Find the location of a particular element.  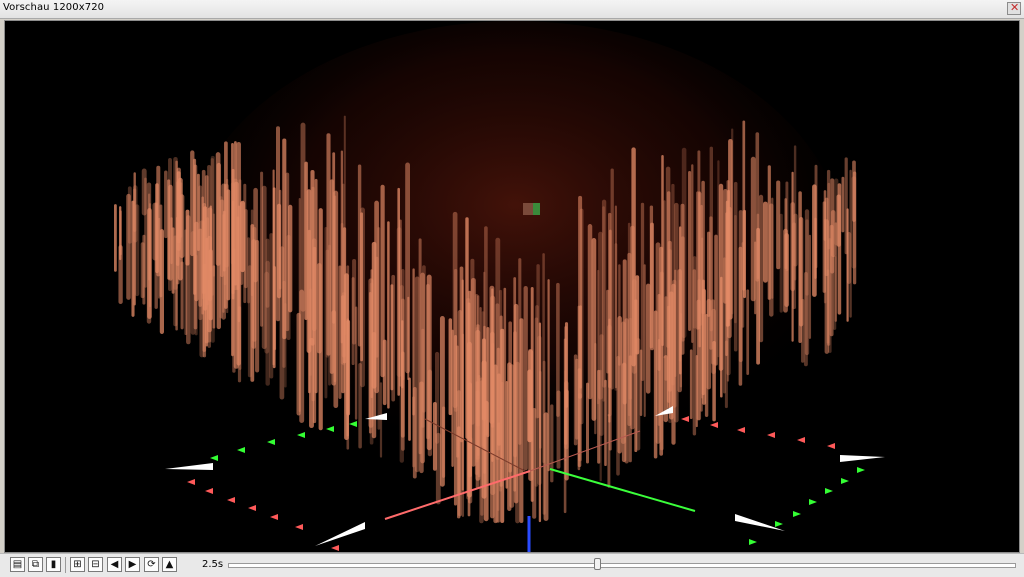

bookmark-button: ▲ is located at coordinates (169, 564).